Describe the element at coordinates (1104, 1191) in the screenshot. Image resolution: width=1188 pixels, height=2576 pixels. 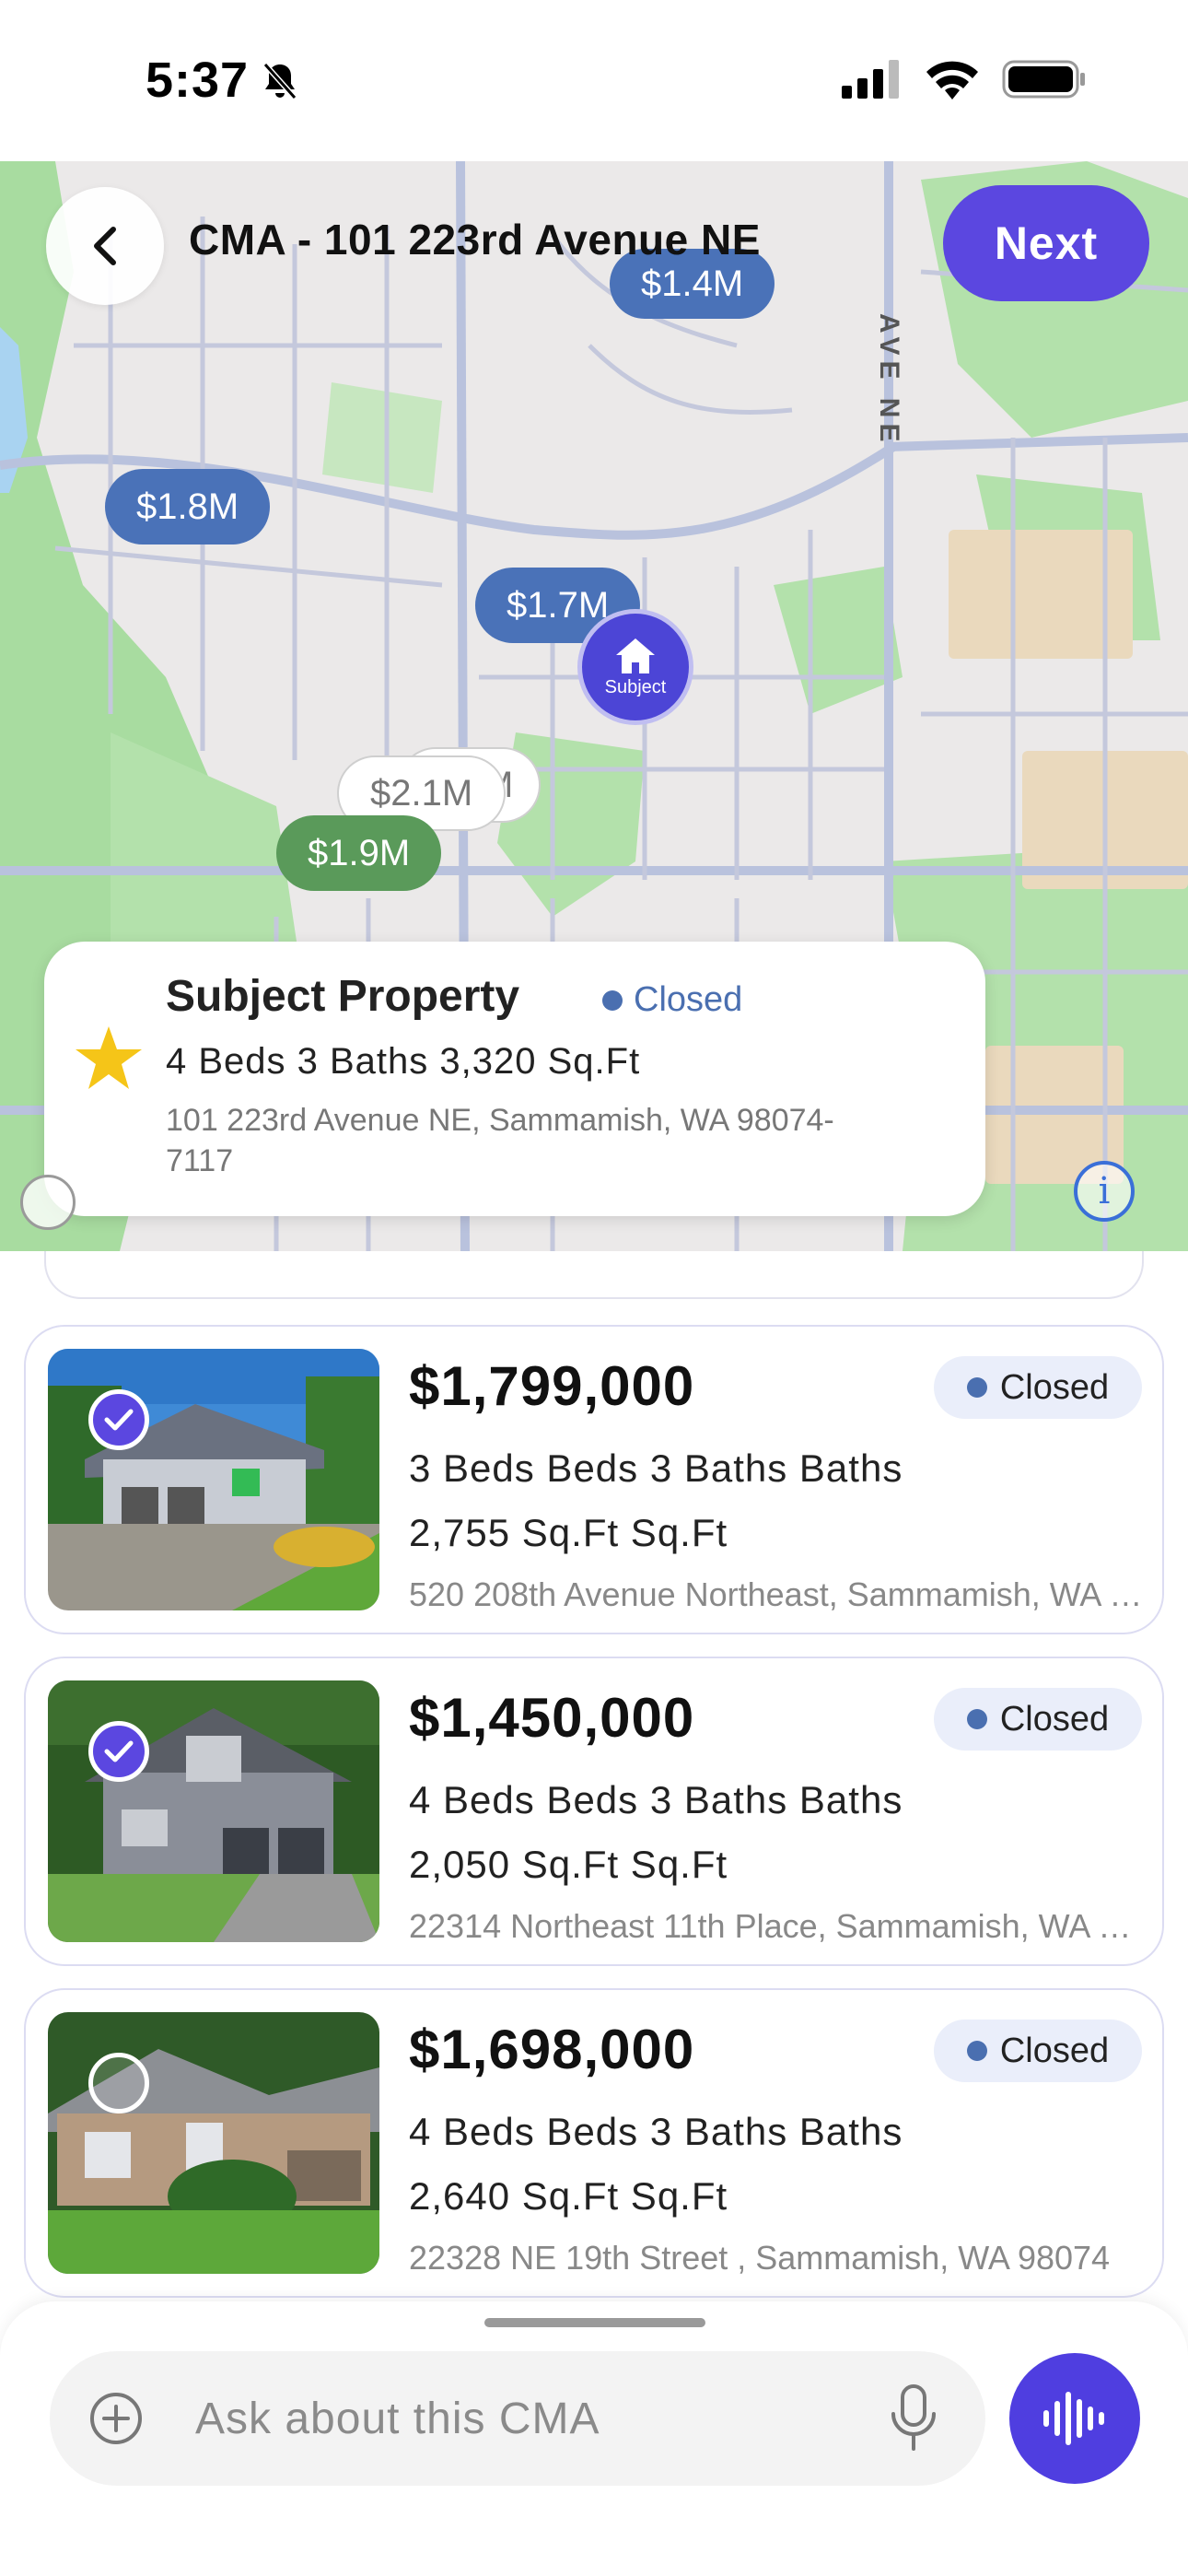
I see `info-icon: i` at that location.